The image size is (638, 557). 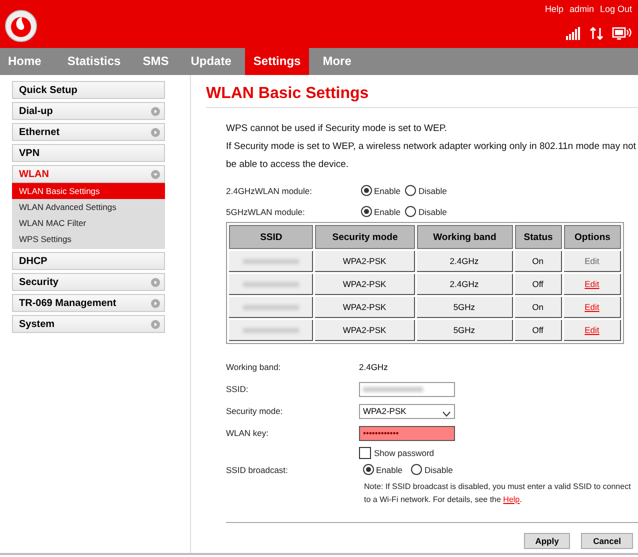 What do you see at coordinates (431, 156) in the screenshot?
I see `info-text: If Security mode is set to WEP, a wireless network adapter working only in 802.11n mode may not be able to access the device.` at bounding box center [431, 156].